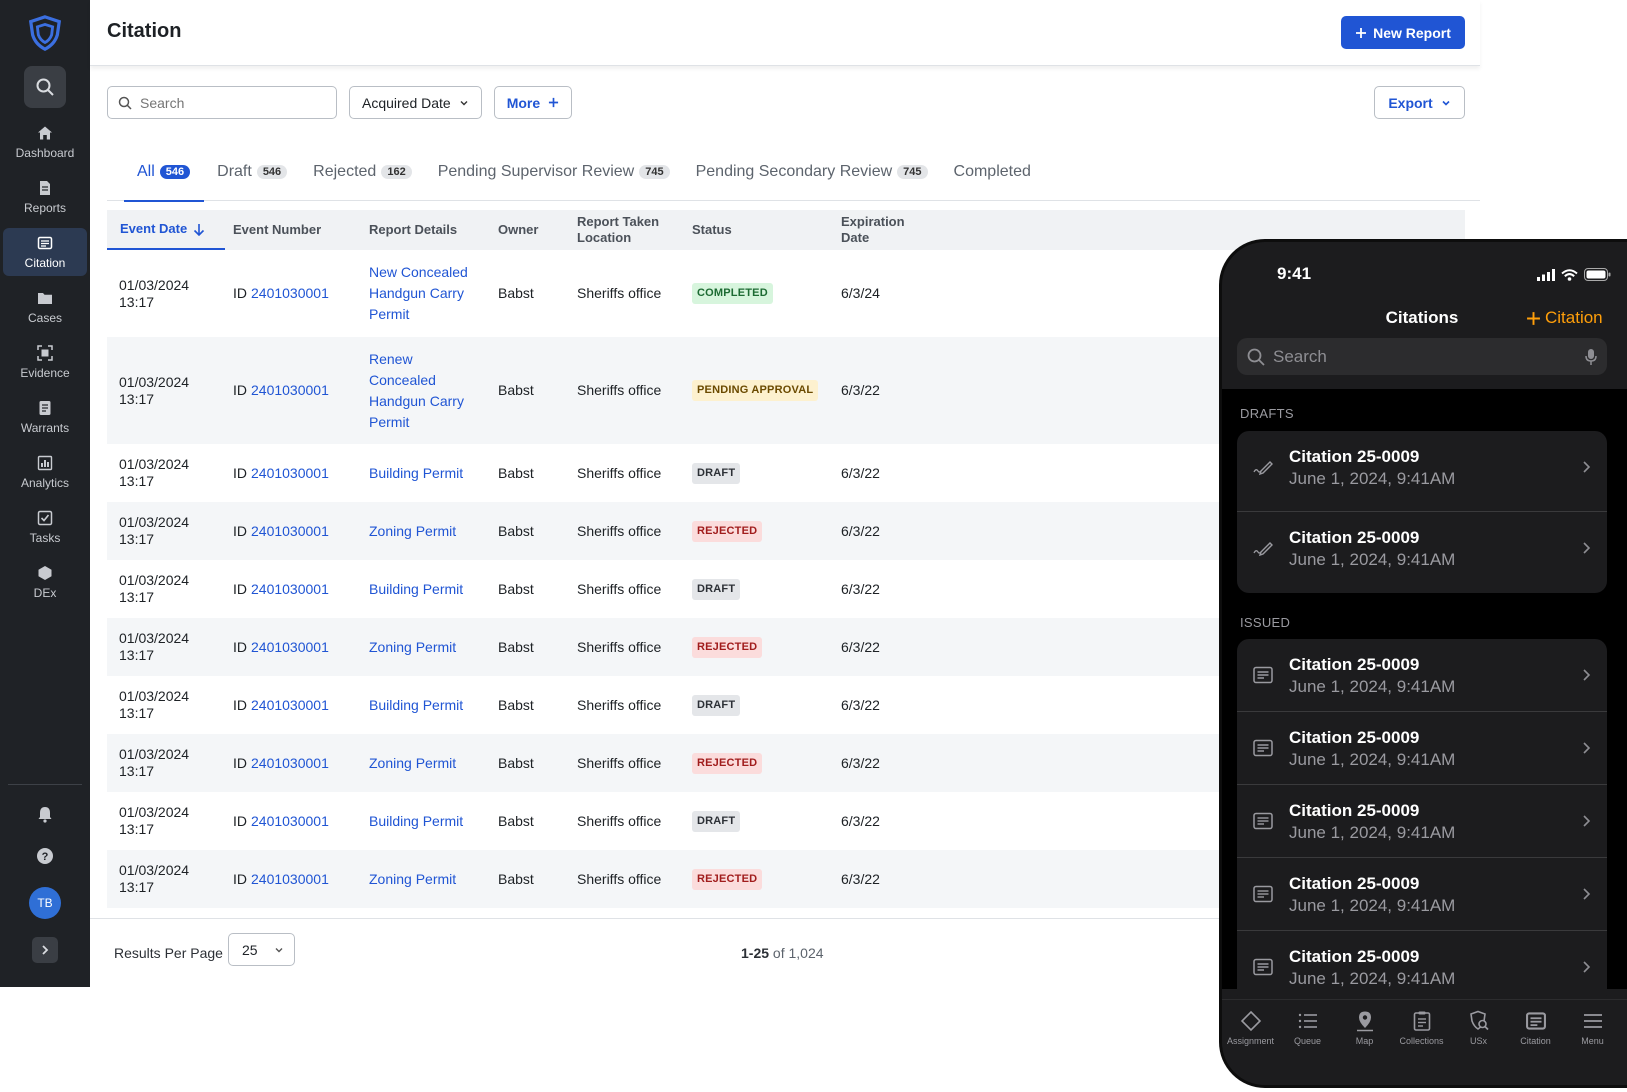 The image size is (1627, 1092). Describe the element at coordinates (1308, 1021) in the screenshot. I see `list-icon` at that location.